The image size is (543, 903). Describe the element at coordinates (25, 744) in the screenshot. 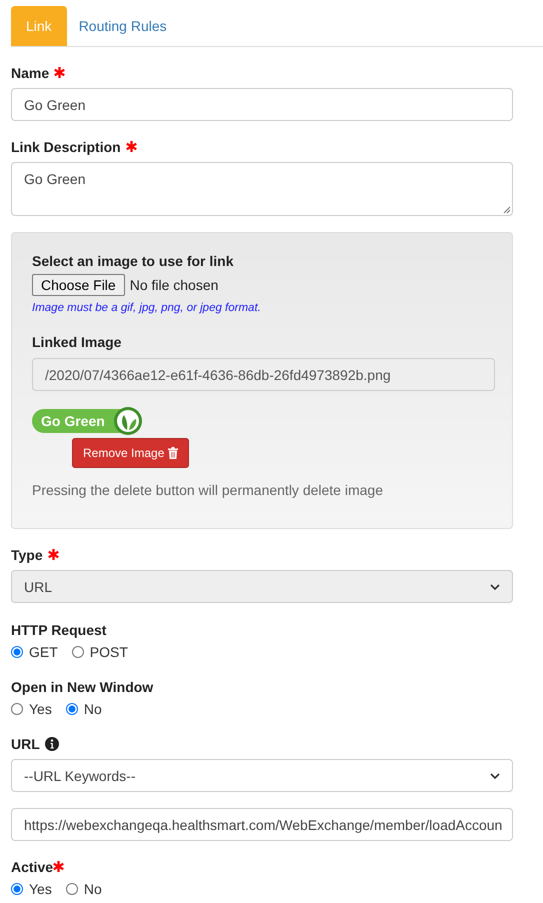

I see `field-label: URL` at that location.